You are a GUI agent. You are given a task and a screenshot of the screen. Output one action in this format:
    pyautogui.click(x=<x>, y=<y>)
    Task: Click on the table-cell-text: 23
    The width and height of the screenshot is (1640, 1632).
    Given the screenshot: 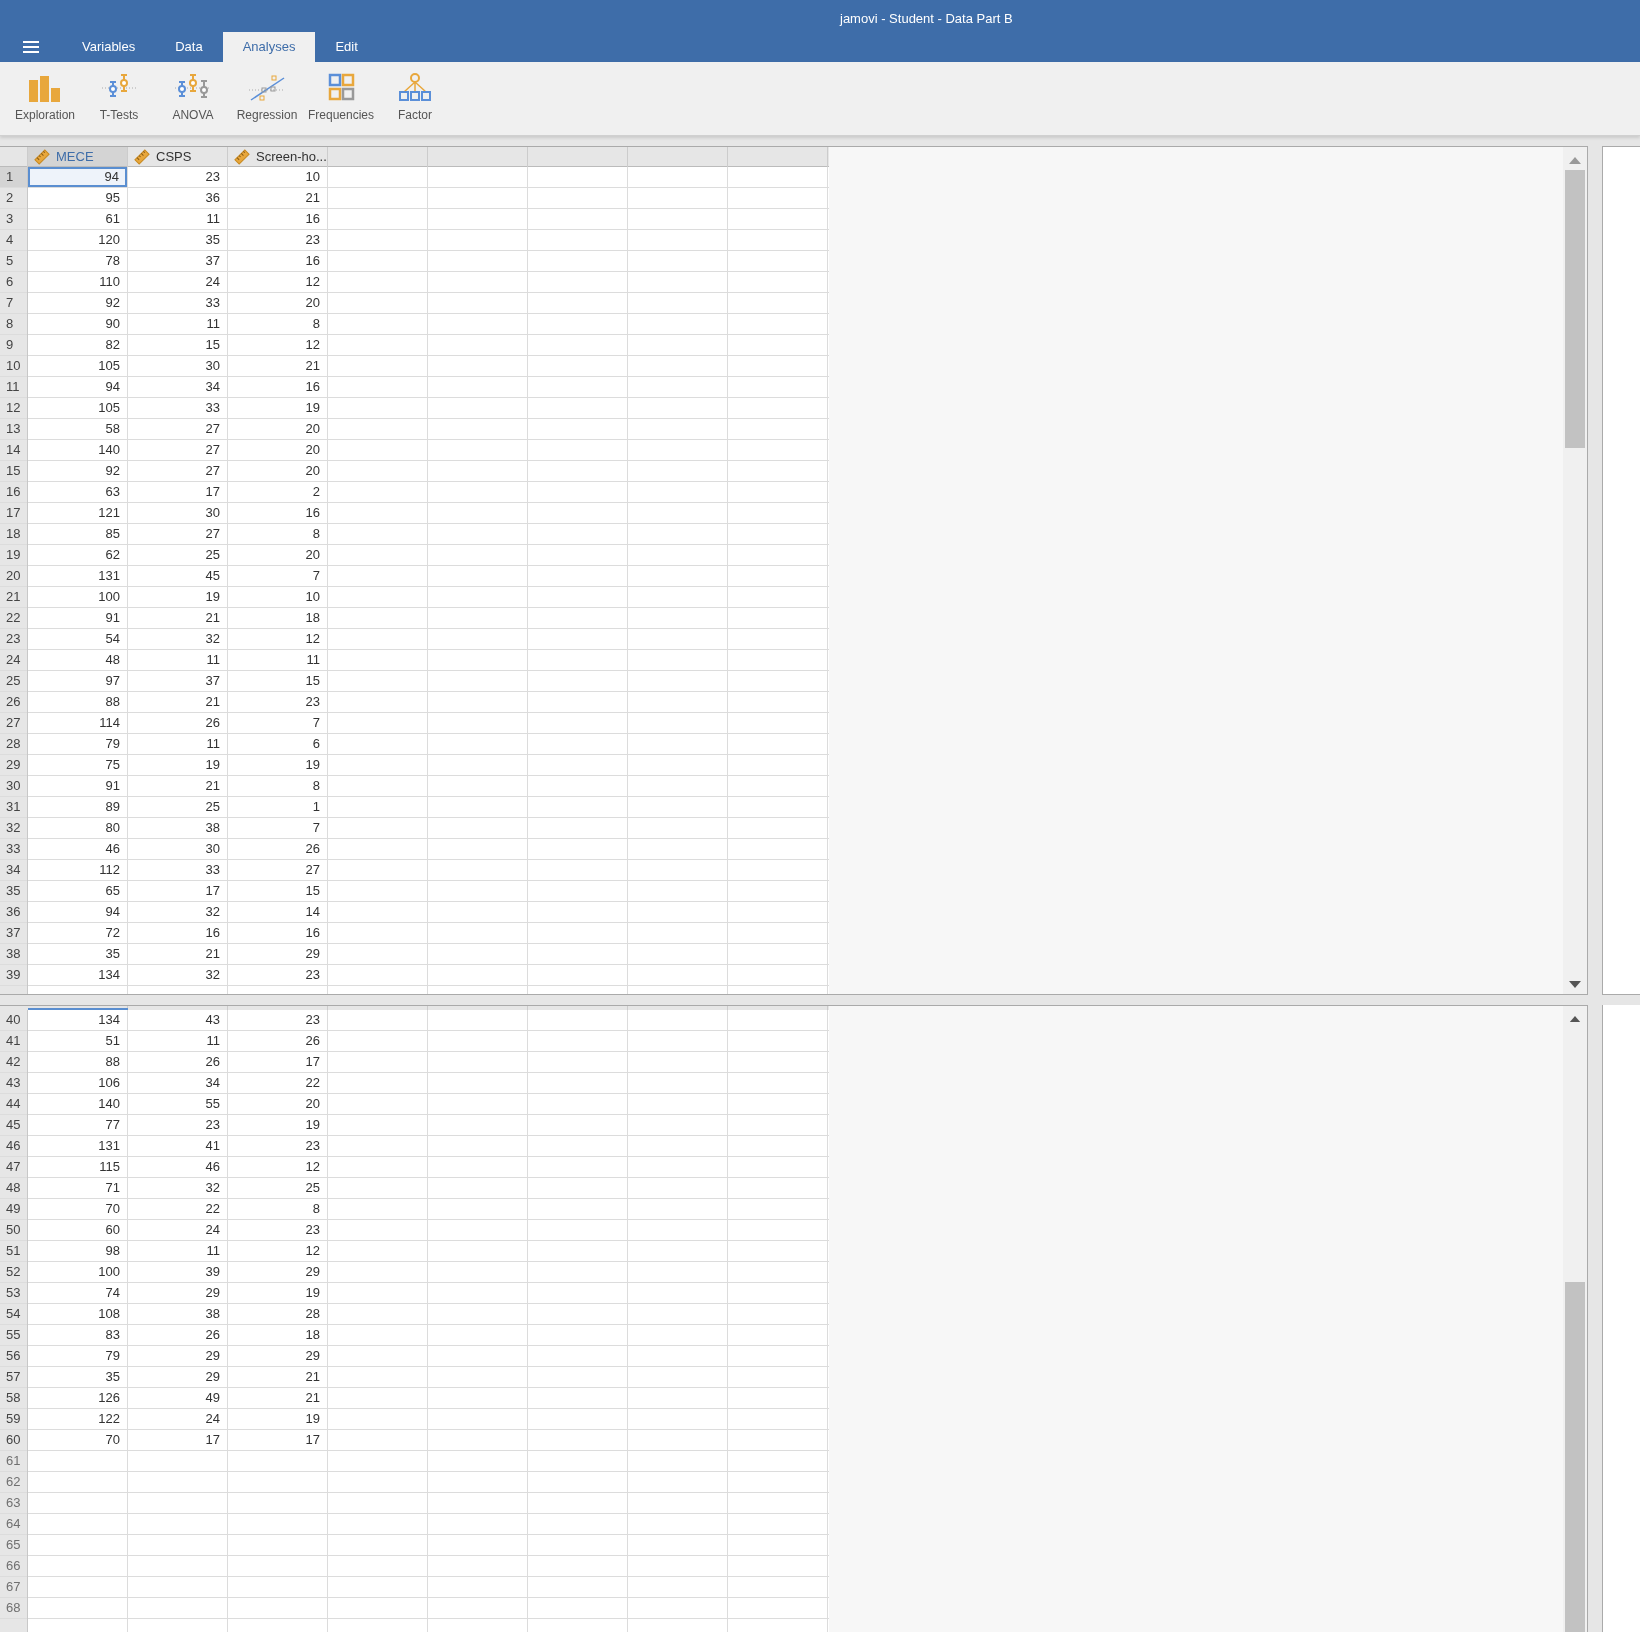 What is the action you would take?
    pyautogui.click(x=312, y=1020)
    